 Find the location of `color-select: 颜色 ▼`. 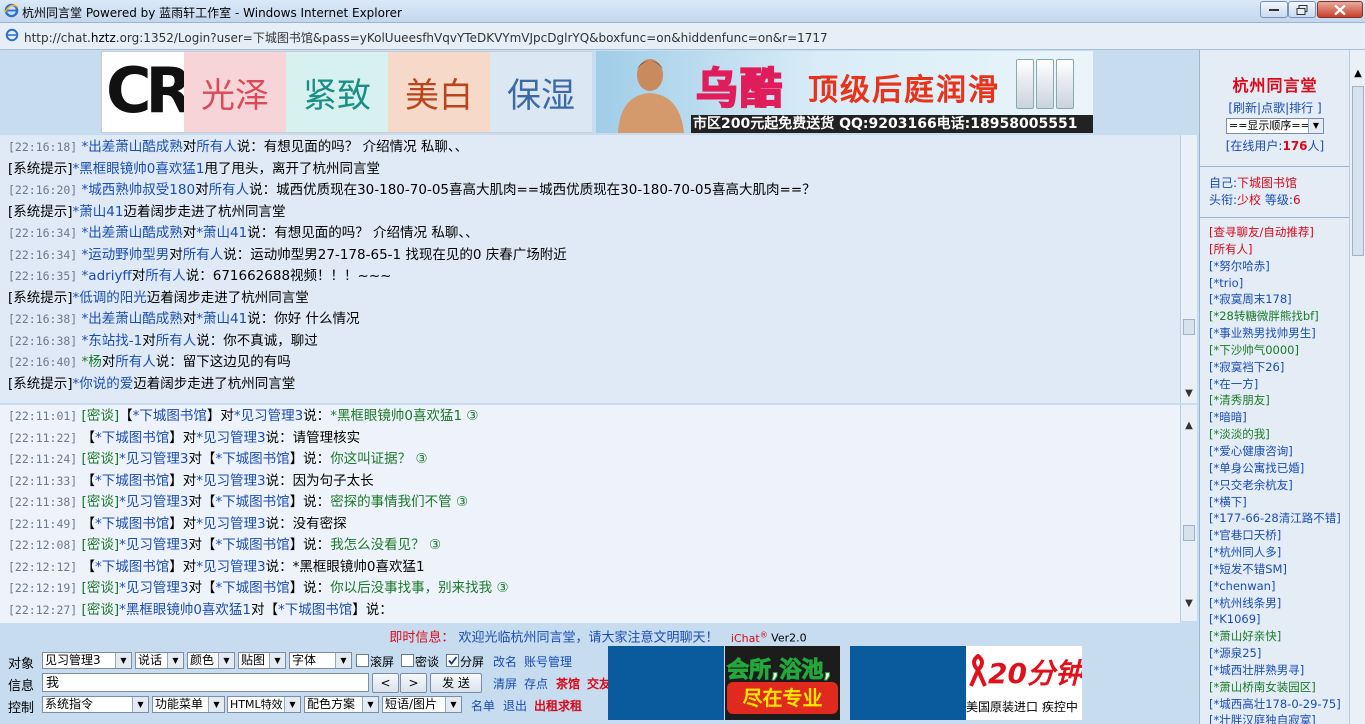

color-select: 颜色 ▼ is located at coordinates (211, 660).